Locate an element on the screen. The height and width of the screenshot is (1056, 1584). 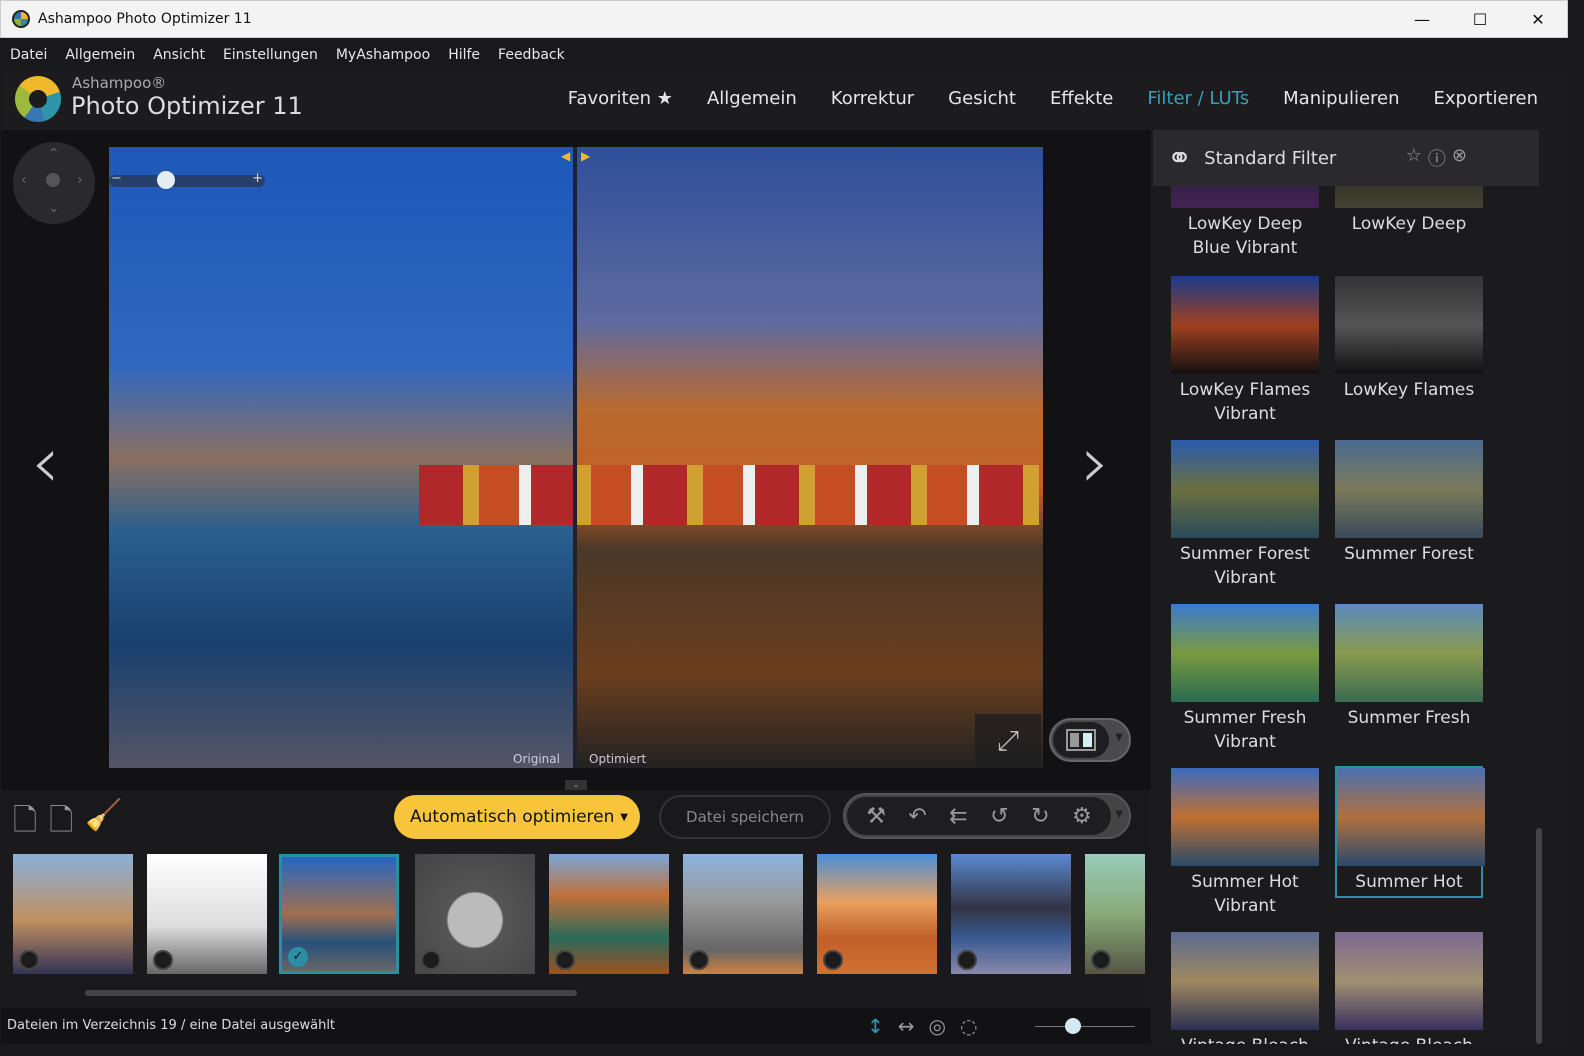
pan-left-icon: ‹ is located at coordinates (24, 180).